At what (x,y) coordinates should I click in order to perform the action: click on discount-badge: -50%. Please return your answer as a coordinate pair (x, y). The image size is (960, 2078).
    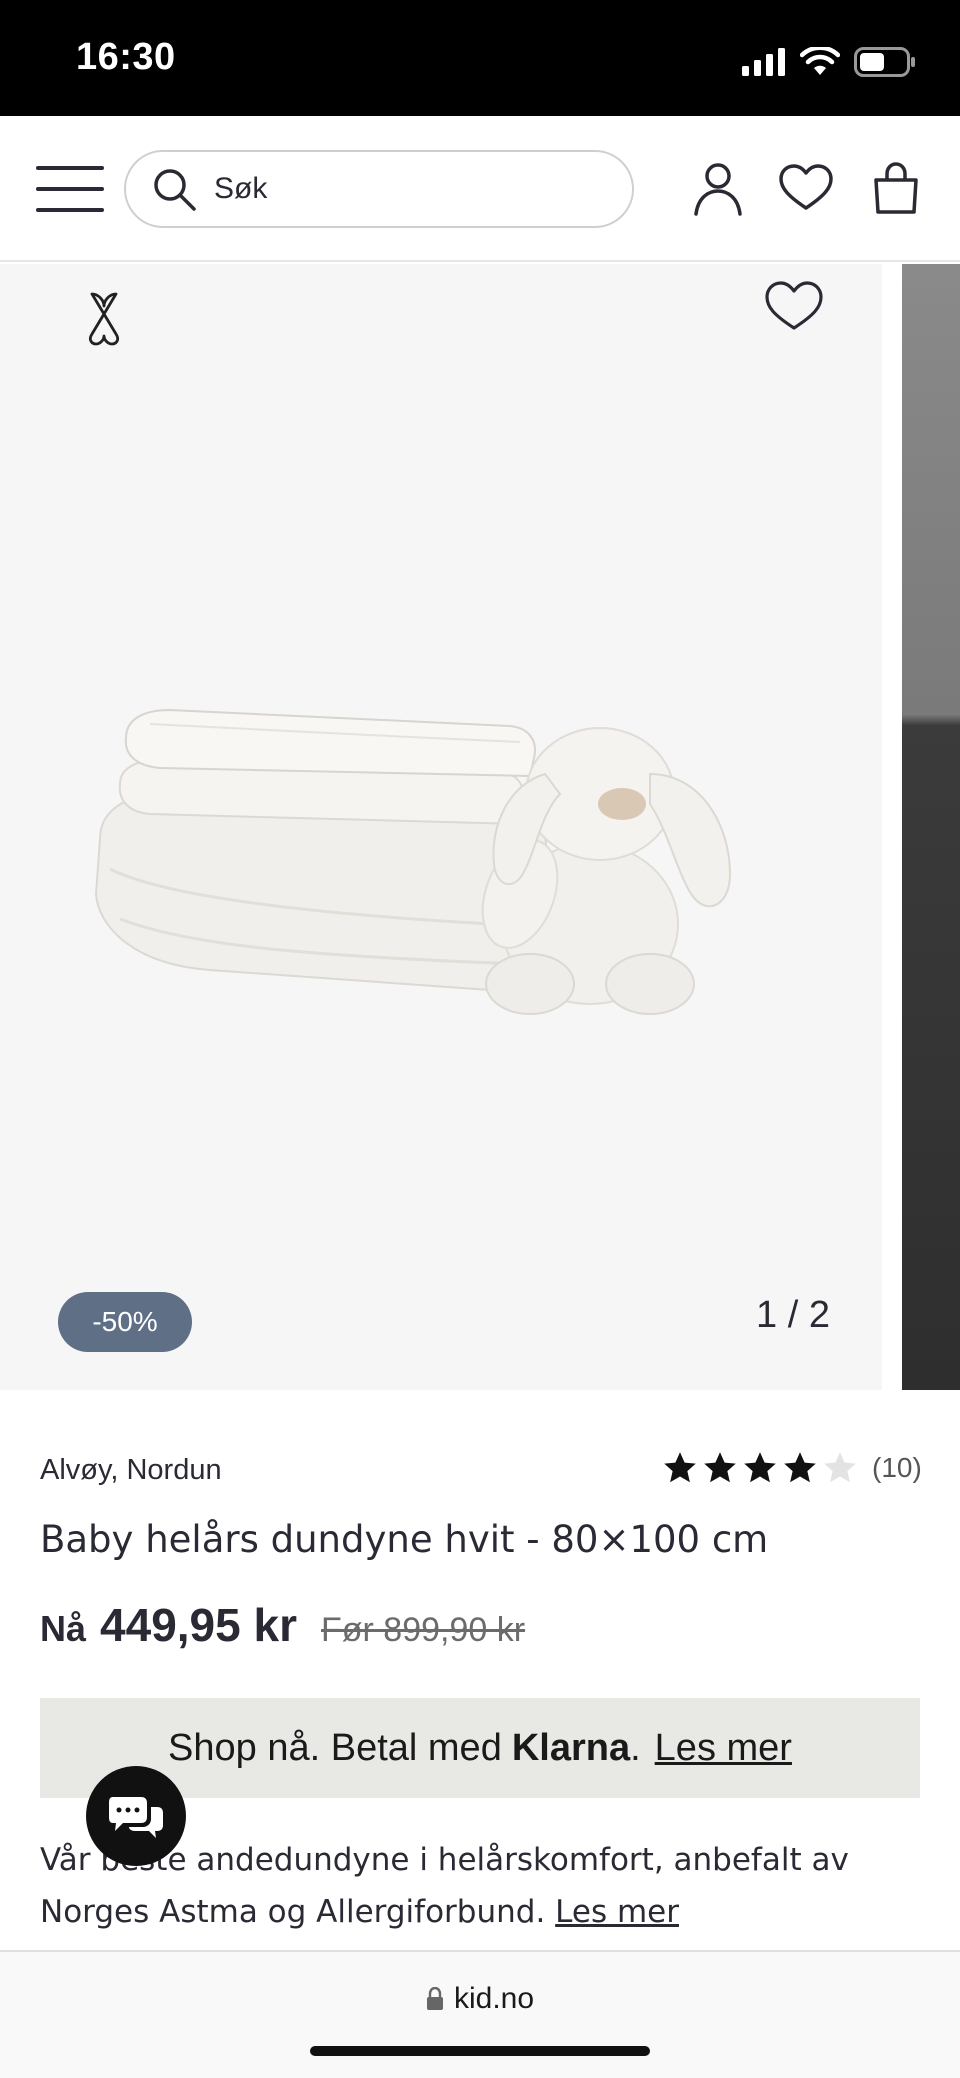
    Looking at the image, I should click on (125, 1322).